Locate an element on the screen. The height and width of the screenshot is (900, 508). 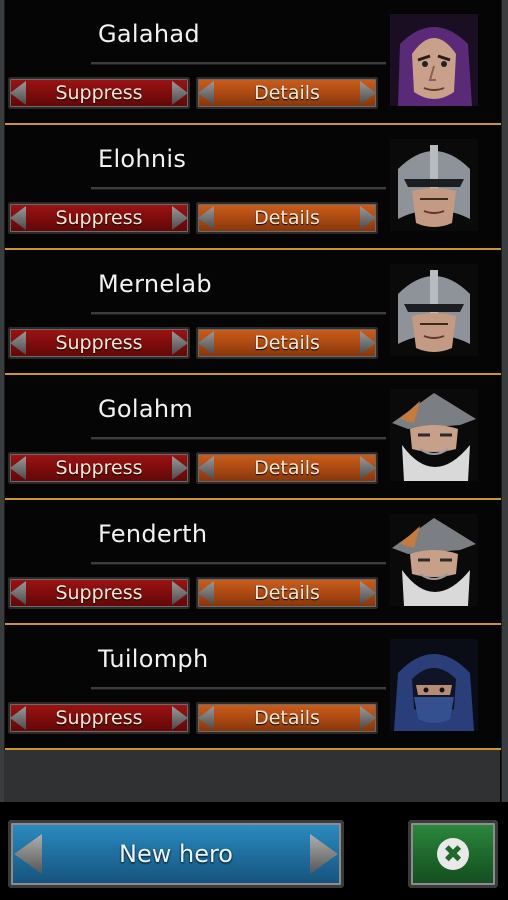
hooded-mage-purple-portrait is located at coordinates (434, 60).